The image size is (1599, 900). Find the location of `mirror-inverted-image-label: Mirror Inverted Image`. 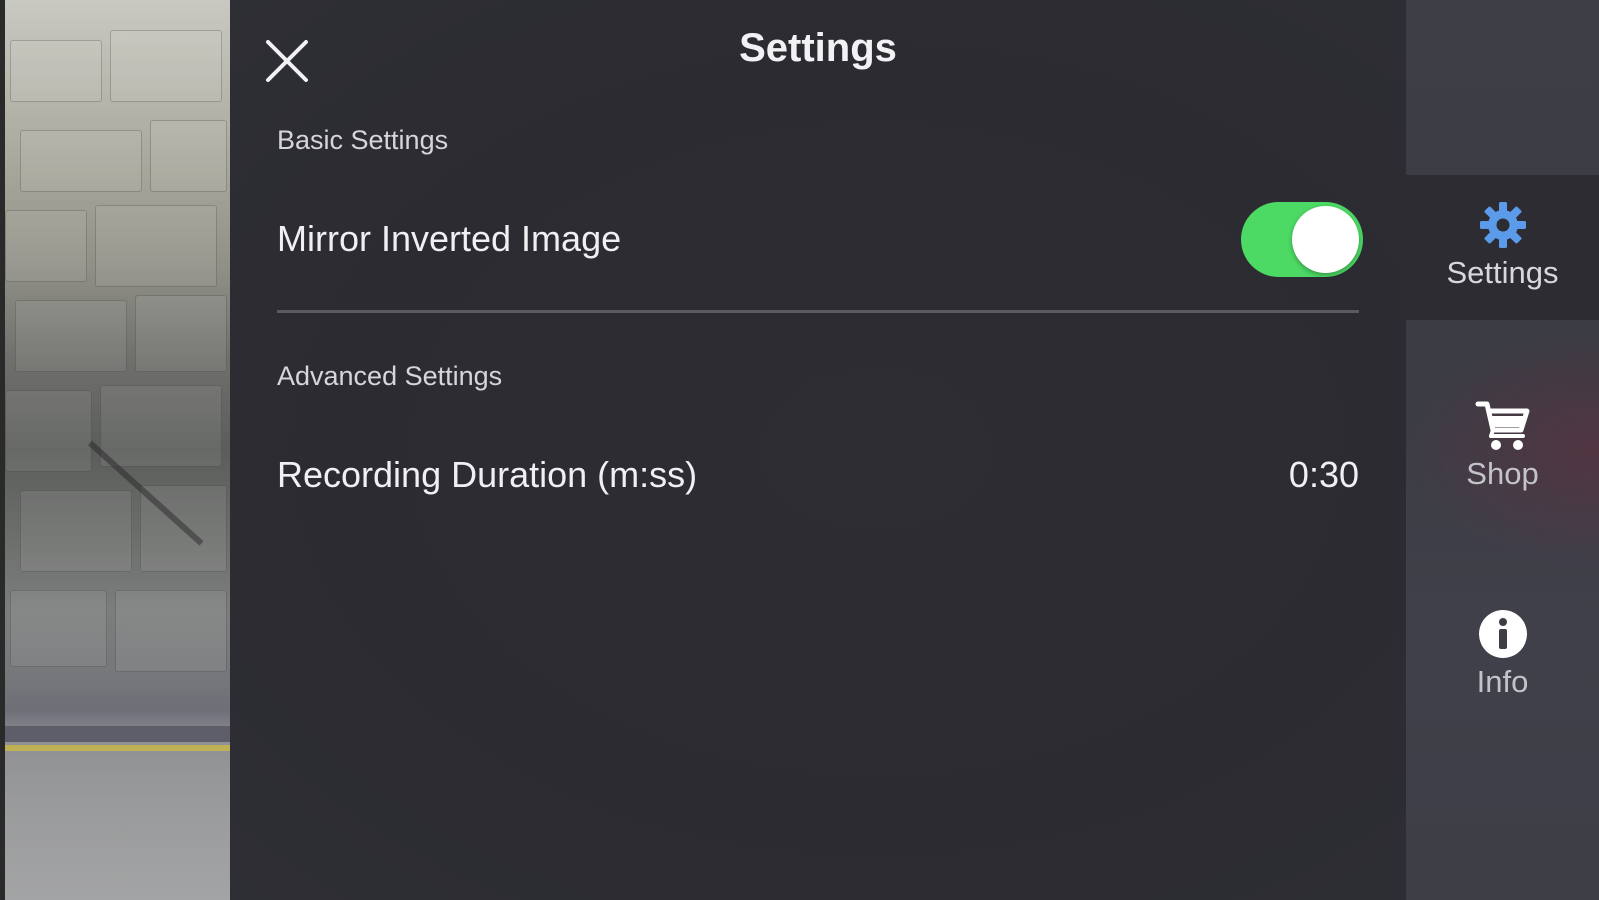

mirror-inverted-image-label: Mirror Inverted Image is located at coordinates (449, 238).